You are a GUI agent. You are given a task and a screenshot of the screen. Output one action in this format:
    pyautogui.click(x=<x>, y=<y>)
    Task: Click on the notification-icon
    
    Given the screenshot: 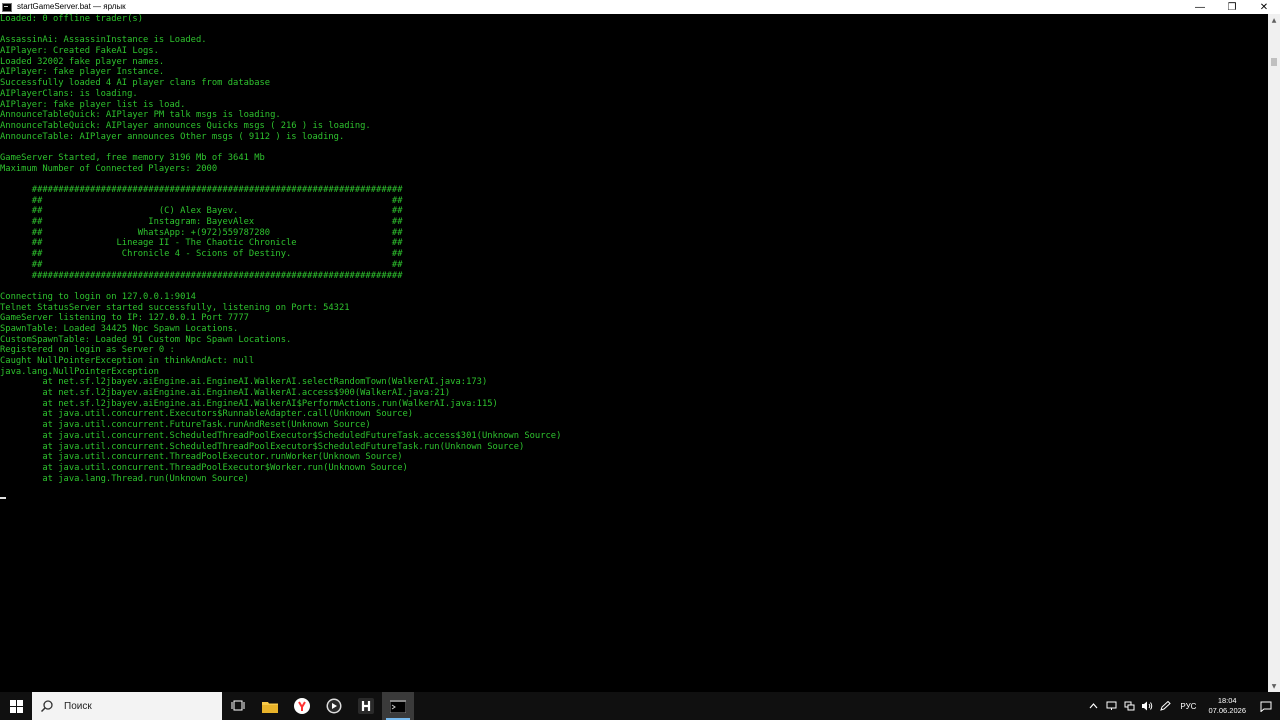 What is the action you would take?
    pyautogui.click(x=1266, y=706)
    